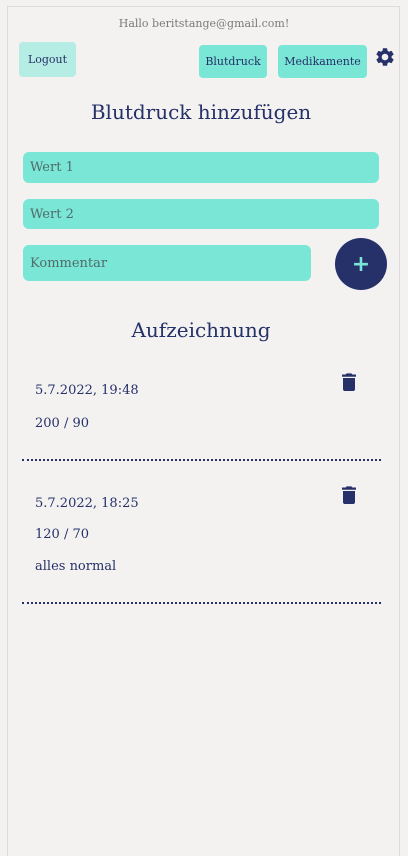 Image resolution: width=408 pixels, height=856 pixels. What do you see at coordinates (167, 263) in the screenshot?
I see `kommentar-input: Kommentar` at bounding box center [167, 263].